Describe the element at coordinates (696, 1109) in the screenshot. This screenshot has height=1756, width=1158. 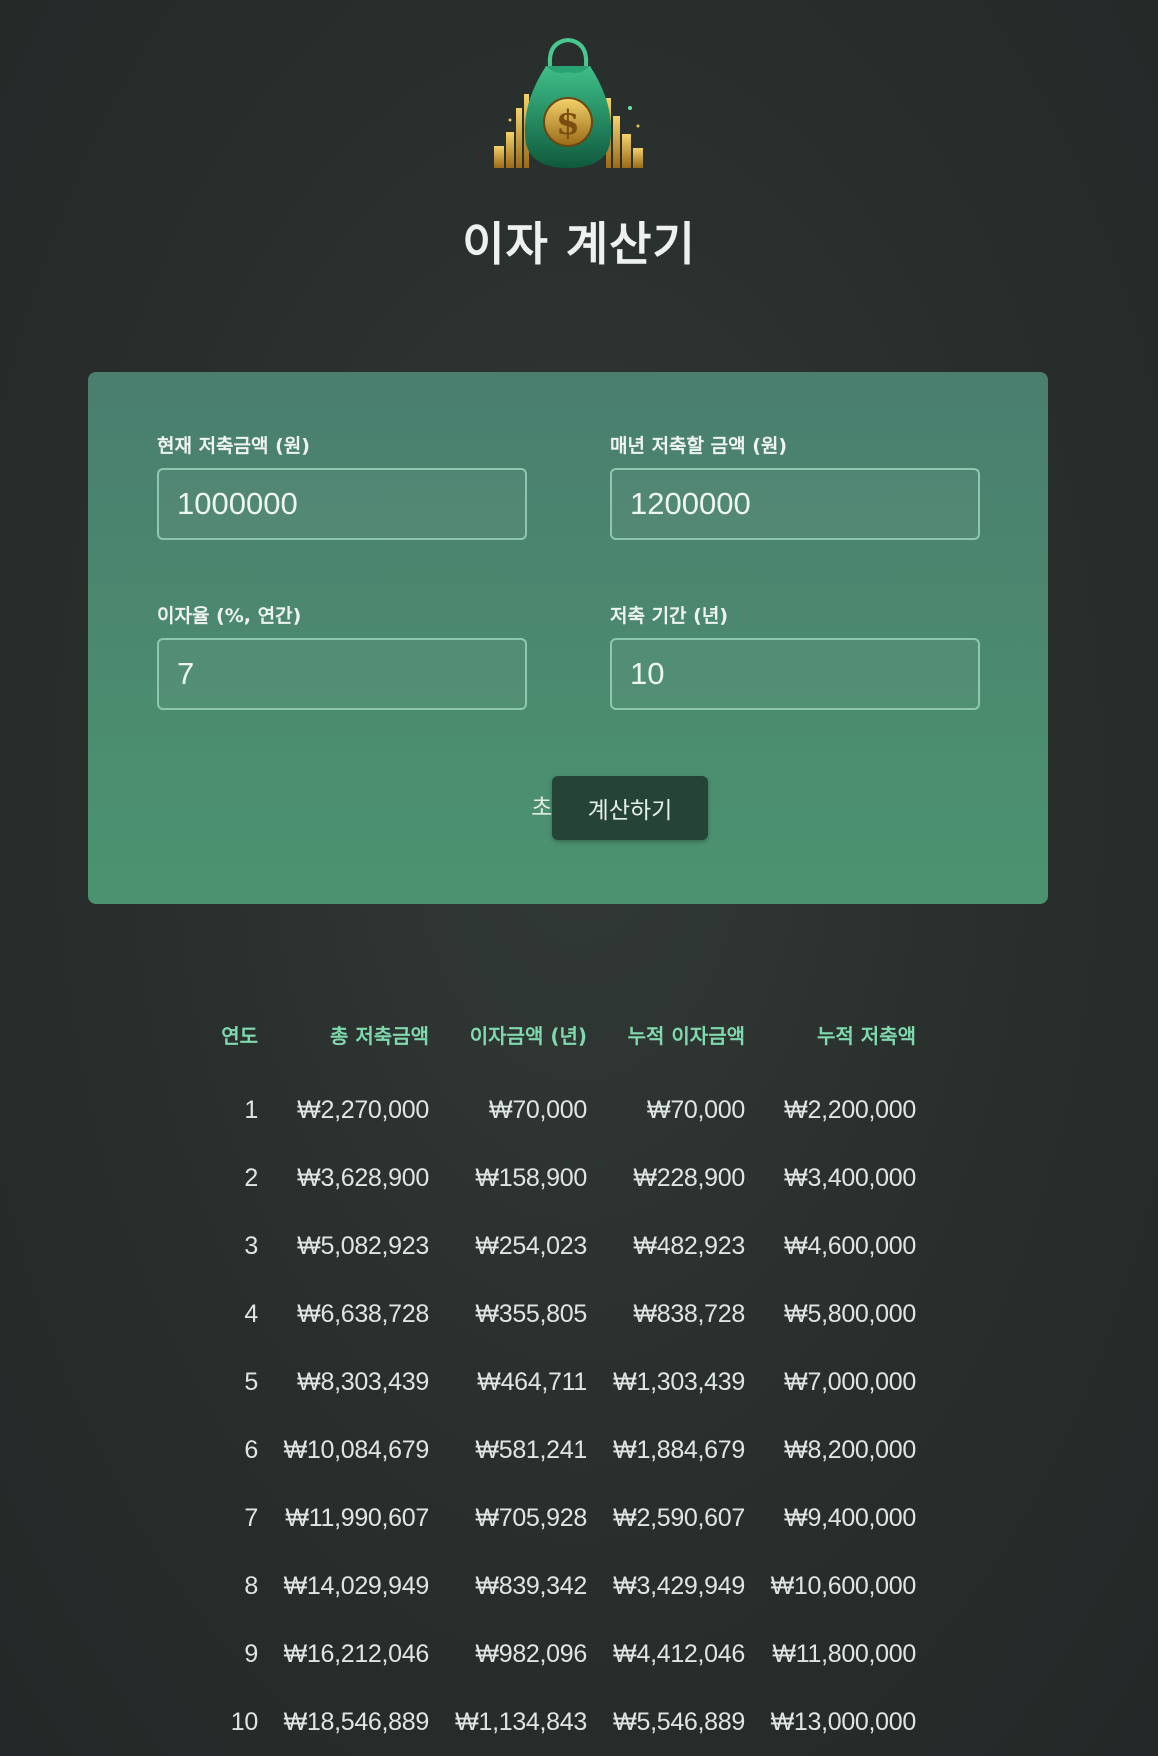
I see `cell-cumulative-interest: ₩70,000` at that location.